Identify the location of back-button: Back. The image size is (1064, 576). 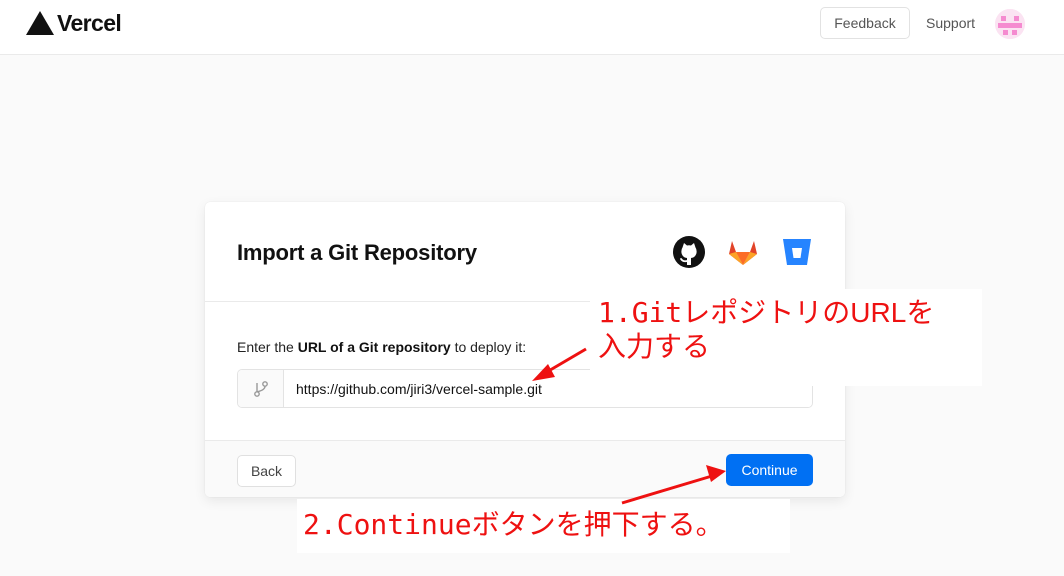
(266, 471).